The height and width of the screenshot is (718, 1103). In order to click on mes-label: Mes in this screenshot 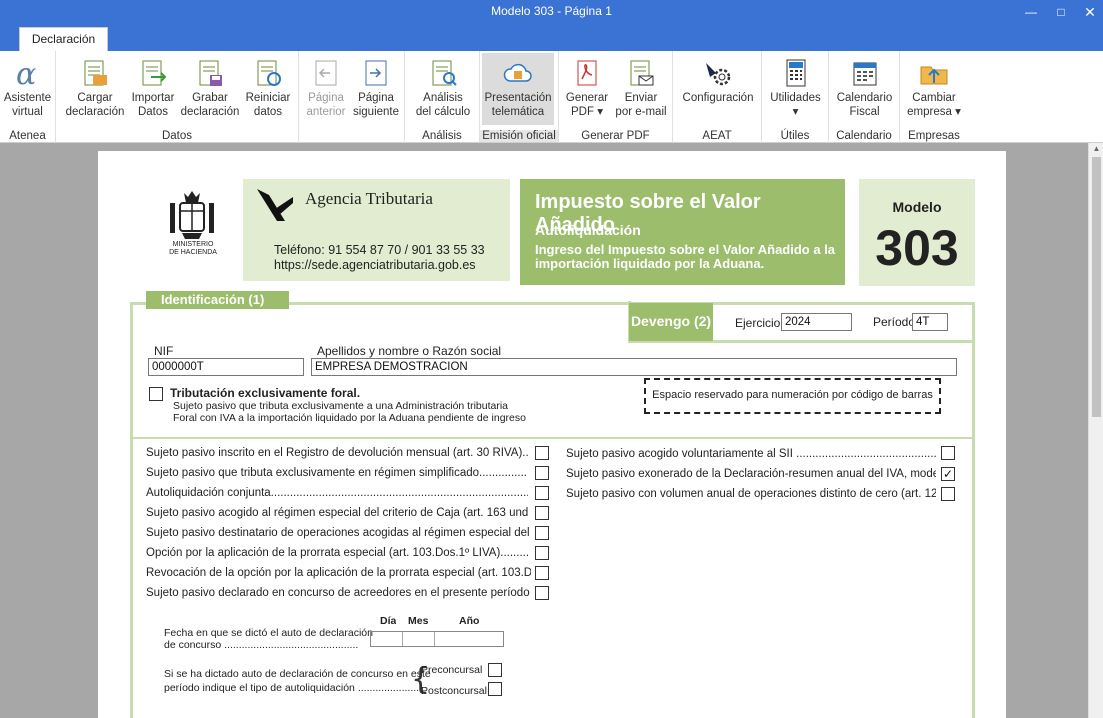, I will do `click(418, 621)`.